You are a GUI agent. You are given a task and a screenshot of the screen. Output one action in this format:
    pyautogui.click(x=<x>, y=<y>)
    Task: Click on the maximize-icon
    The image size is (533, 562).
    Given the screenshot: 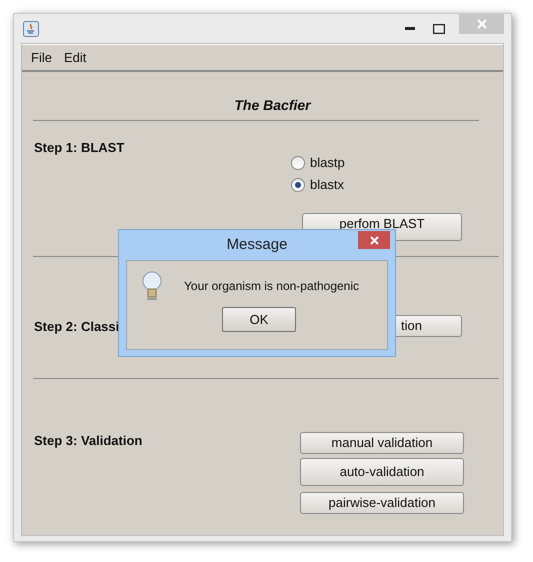 What is the action you would take?
    pyautogui.click(x=439, y=29)
    